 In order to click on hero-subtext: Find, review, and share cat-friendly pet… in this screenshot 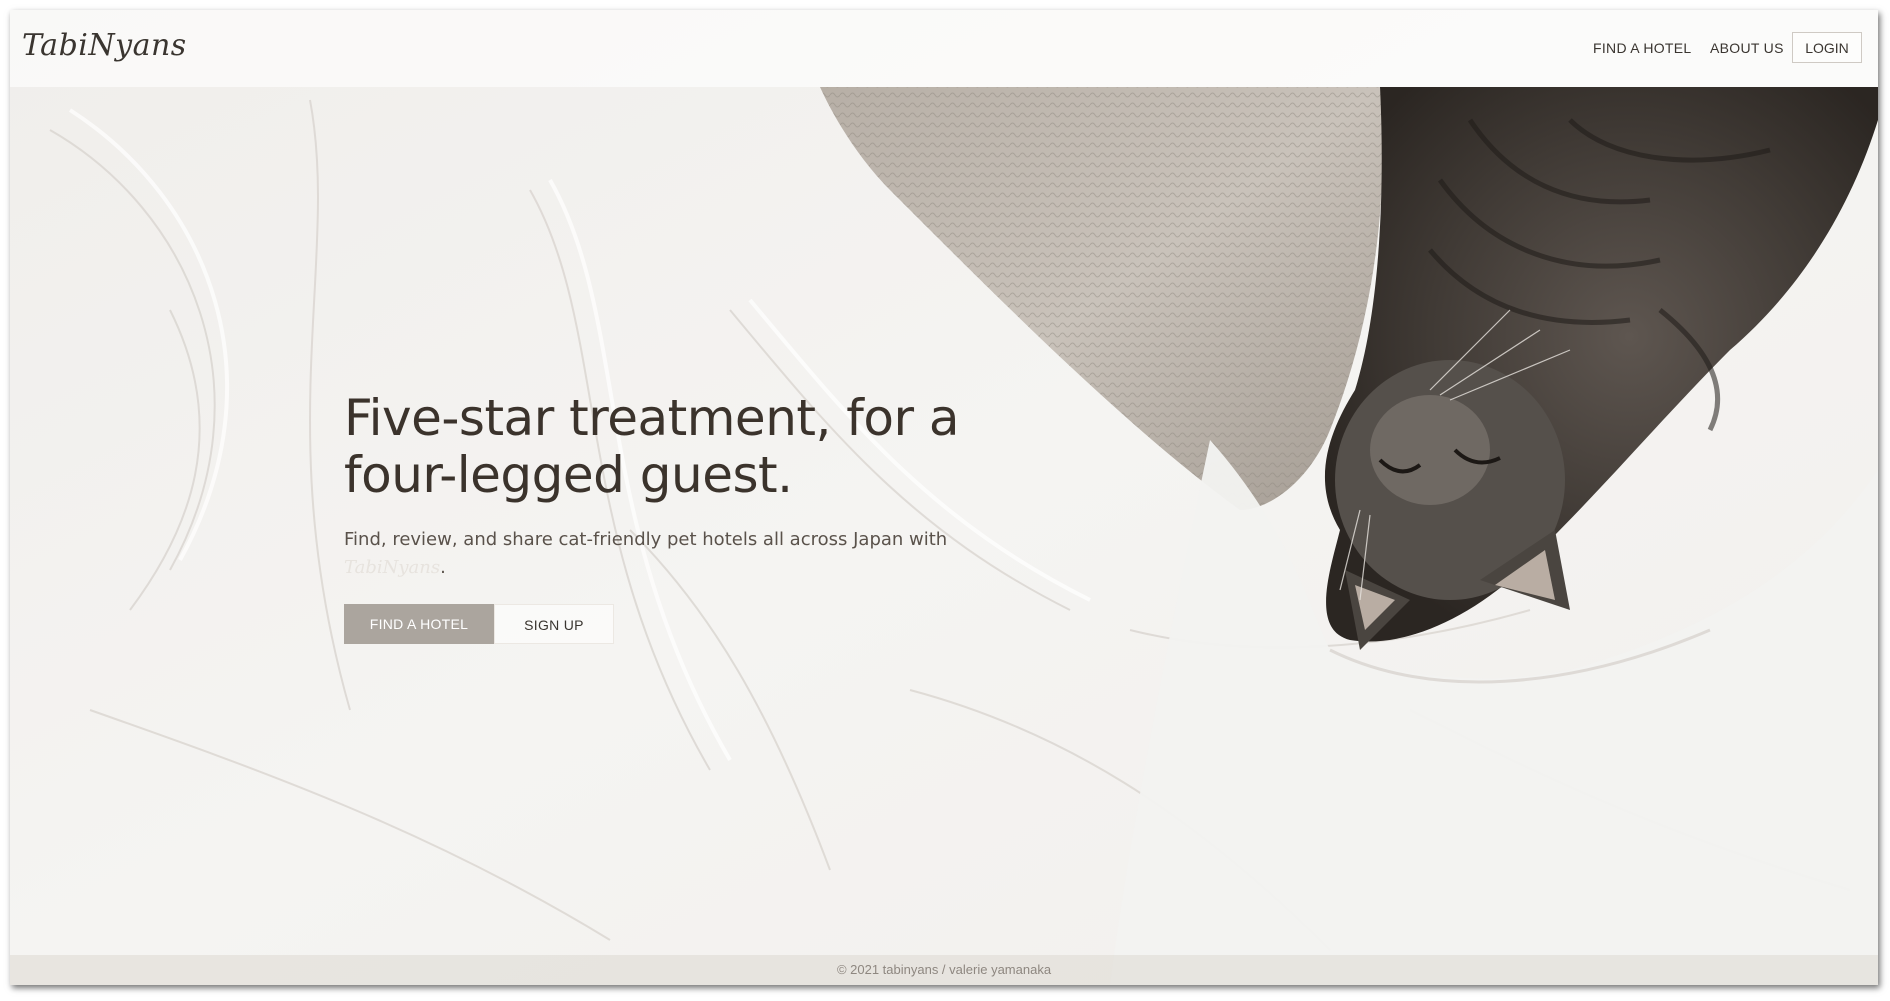, I will do `click(694, 554)`.